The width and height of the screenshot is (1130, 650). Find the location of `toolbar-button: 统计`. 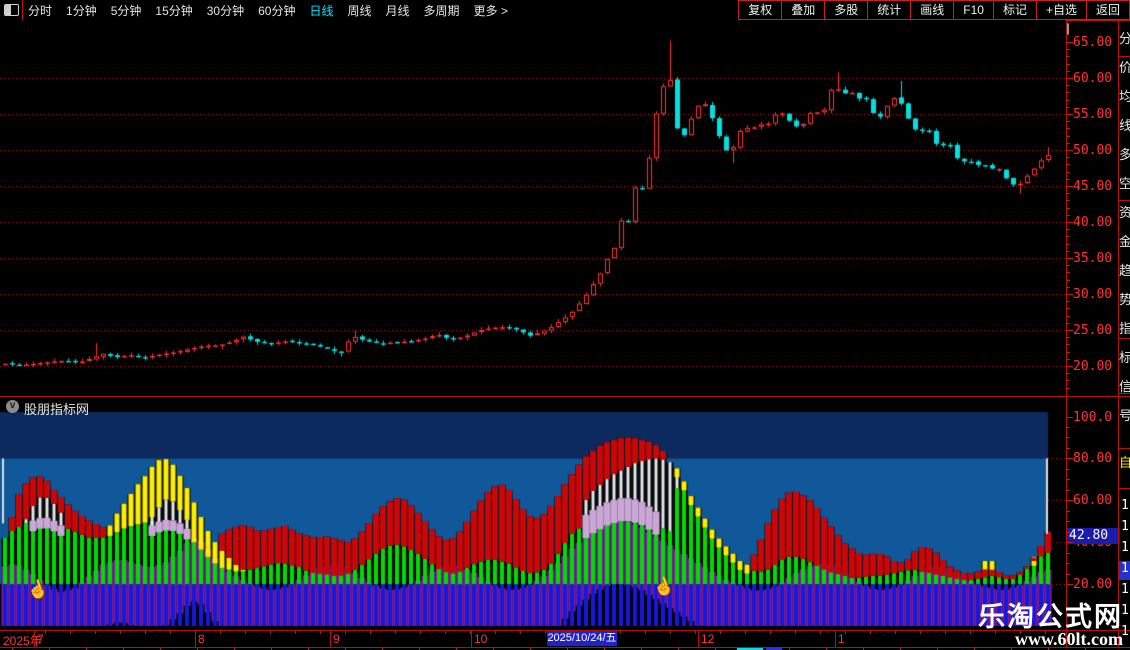

toolbar-button: 统计 is located at coordinates (889, 10).